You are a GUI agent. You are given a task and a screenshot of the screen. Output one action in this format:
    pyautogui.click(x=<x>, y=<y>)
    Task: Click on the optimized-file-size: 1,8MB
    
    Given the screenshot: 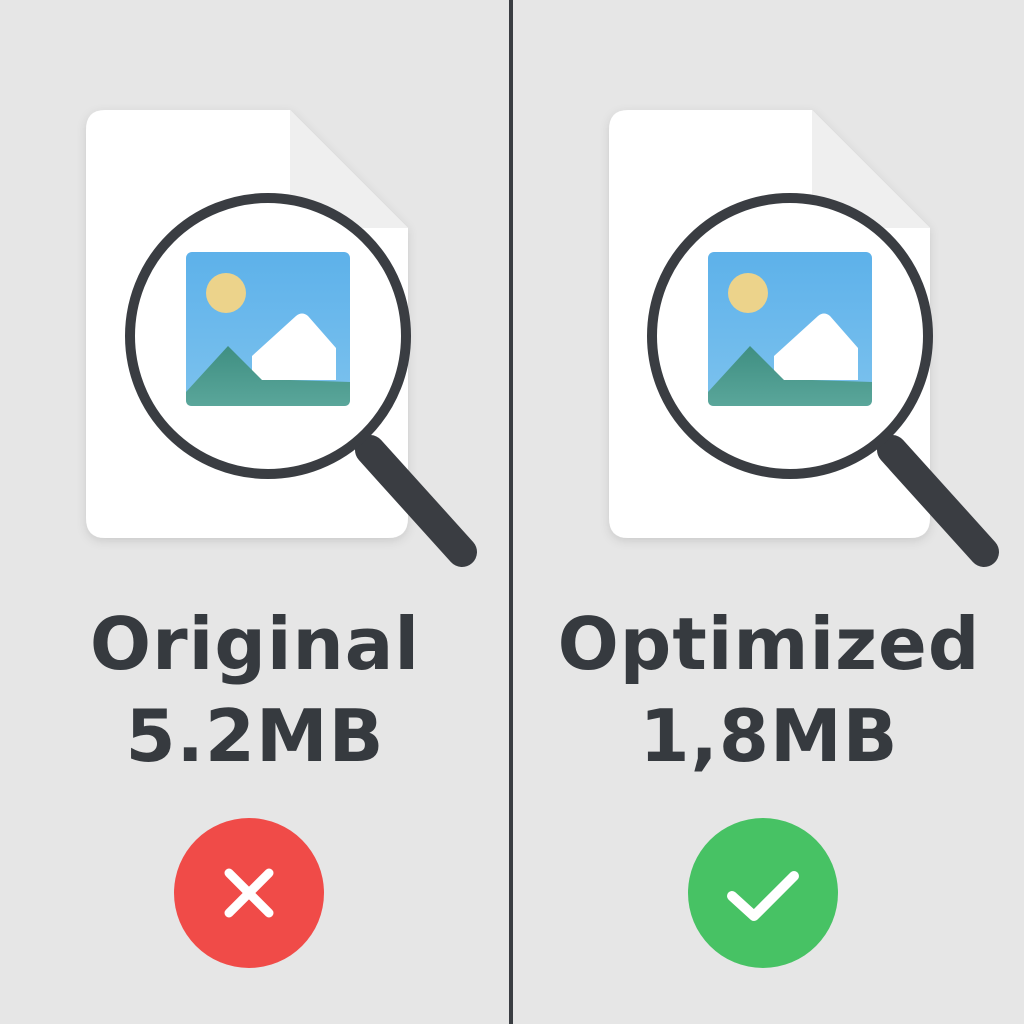 What is the action you would take?
    pyautogui.click(x=769, y=736)
    